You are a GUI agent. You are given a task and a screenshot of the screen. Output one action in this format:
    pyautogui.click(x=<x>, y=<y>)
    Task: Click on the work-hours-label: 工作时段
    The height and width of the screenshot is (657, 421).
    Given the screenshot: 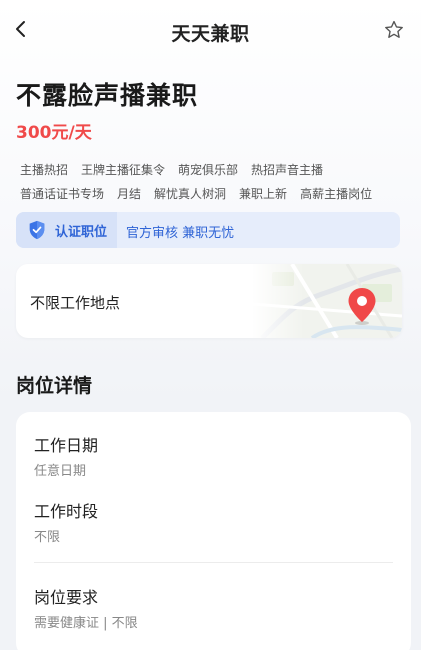 What is the action you would take?
    pyautogui.click(x=66, y=511)
    